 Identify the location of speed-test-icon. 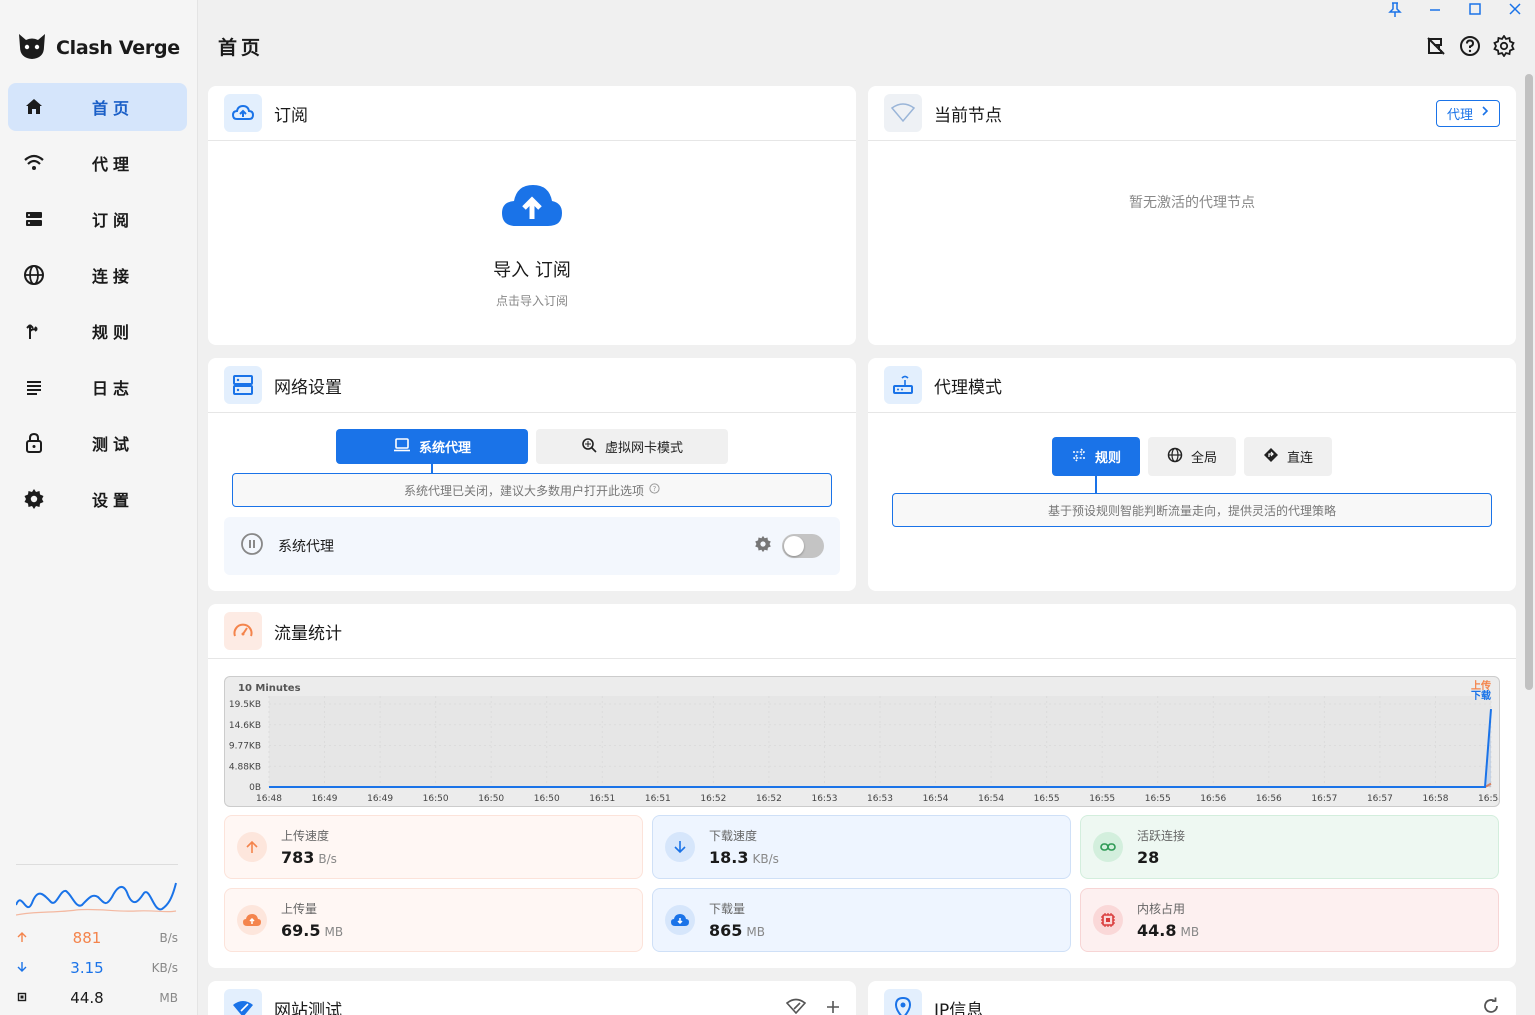
(796, 1006).